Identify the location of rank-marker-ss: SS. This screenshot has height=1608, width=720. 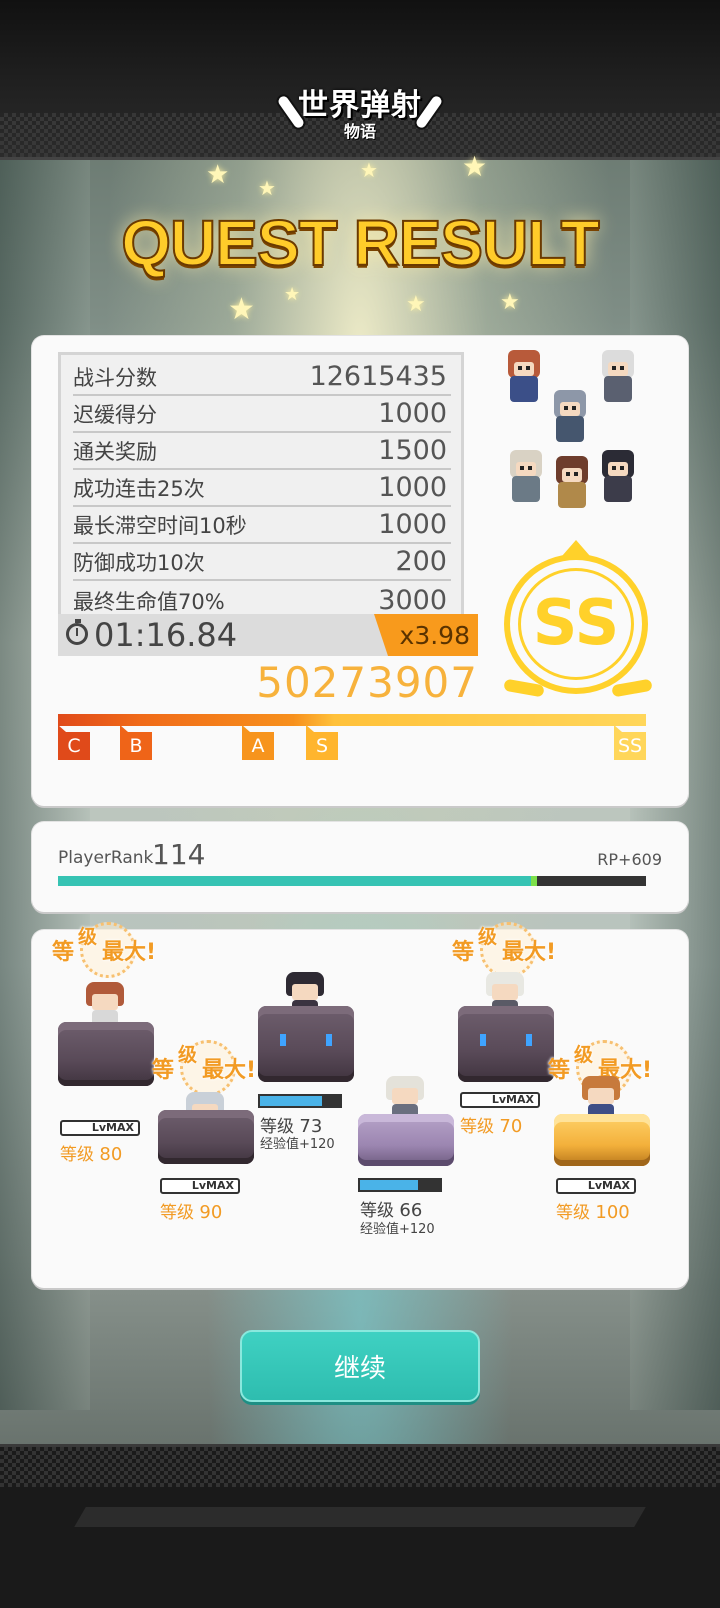
(630, 742).